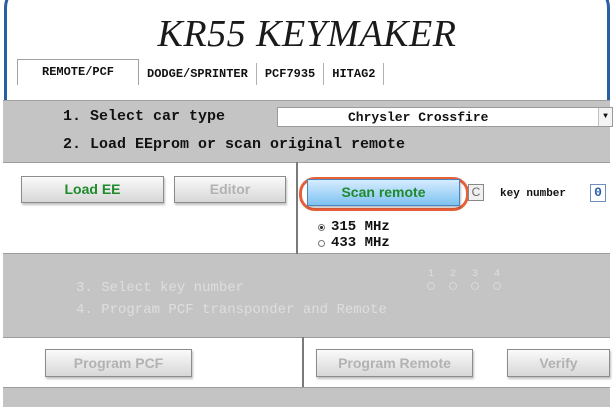 Image resolution: width=613 pixels, height=407 pixels. What do you see at coordinates (496, 274) in the screenshot?
I see `key-option-4-label: 4` at bounding box center [496, 274].